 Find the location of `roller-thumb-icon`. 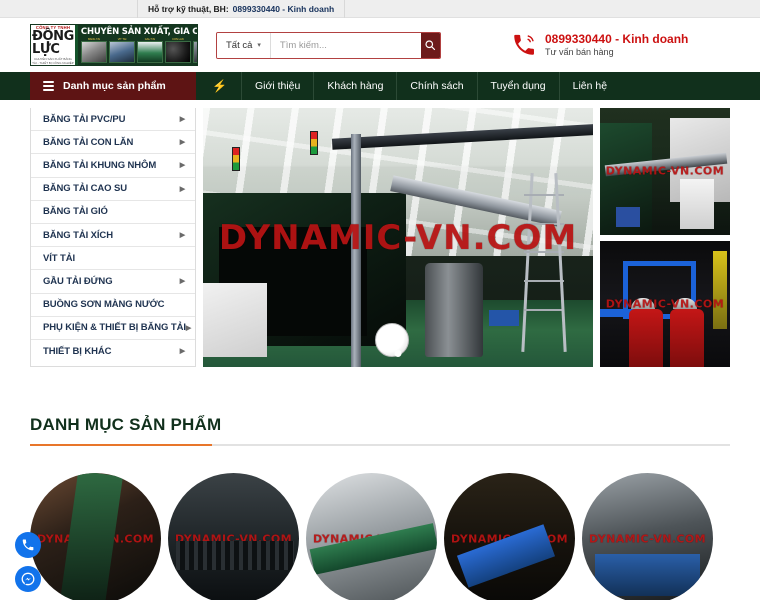

roller-thumb-icon is located at coordinates (178, 52).